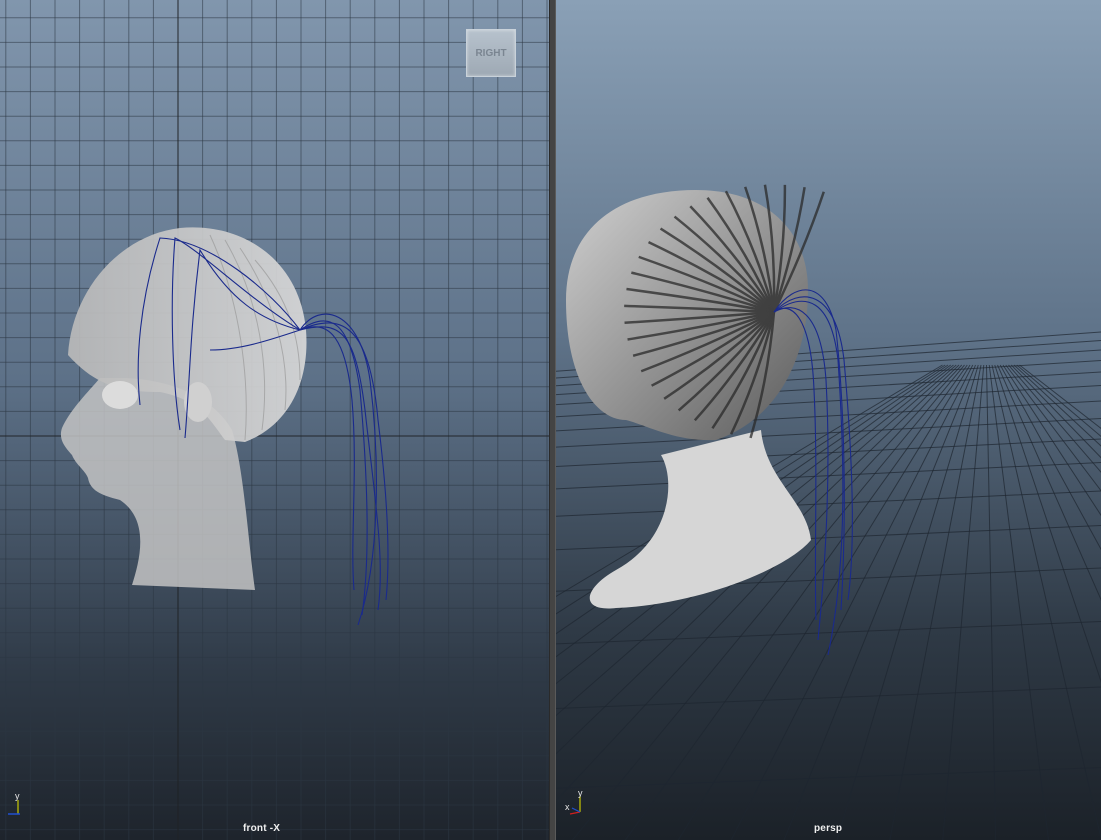 The height and width of the screenshot is (840, 1101). I want to click on view-cube-label: RIGHT, so click(491, 53).